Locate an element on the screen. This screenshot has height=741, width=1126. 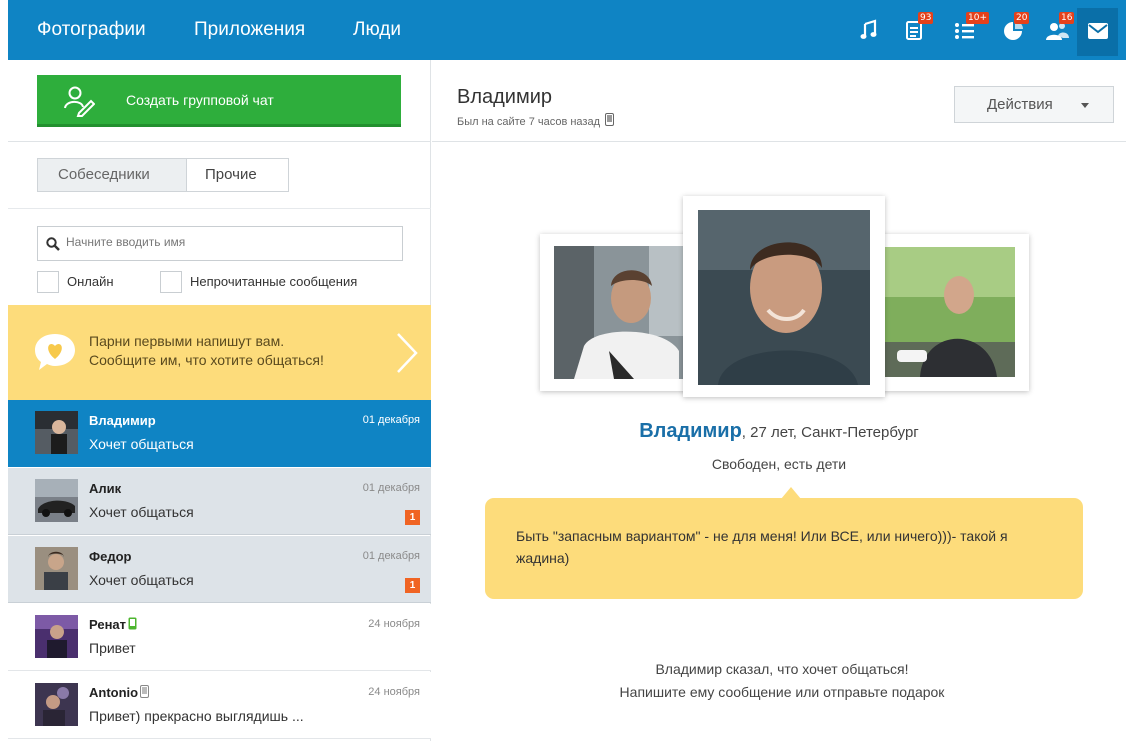
conversation-tabs: Собеседники Прочие is located at coordinates (163, 175).